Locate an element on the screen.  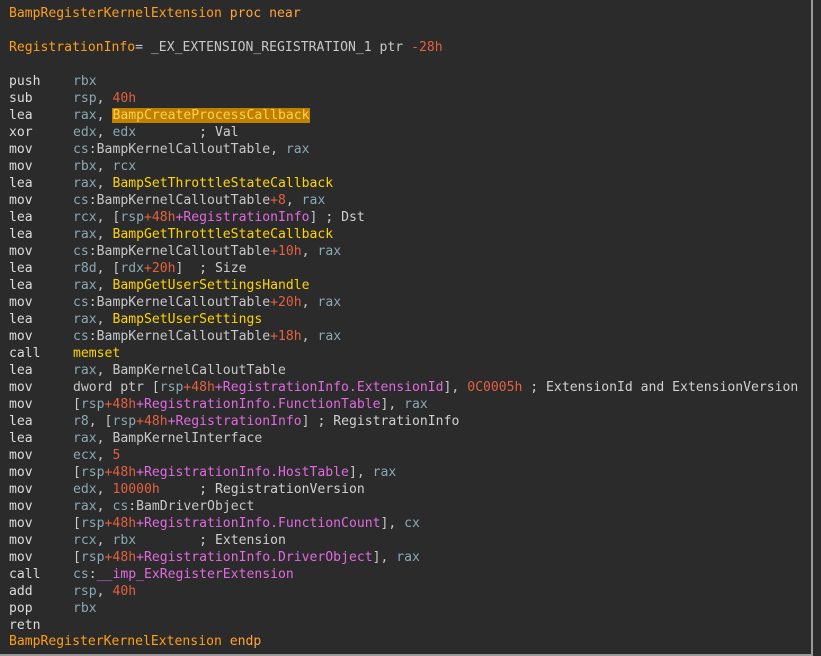
function-ref: BampGetThrottleStateCallback is located at coordinates (222, 234).